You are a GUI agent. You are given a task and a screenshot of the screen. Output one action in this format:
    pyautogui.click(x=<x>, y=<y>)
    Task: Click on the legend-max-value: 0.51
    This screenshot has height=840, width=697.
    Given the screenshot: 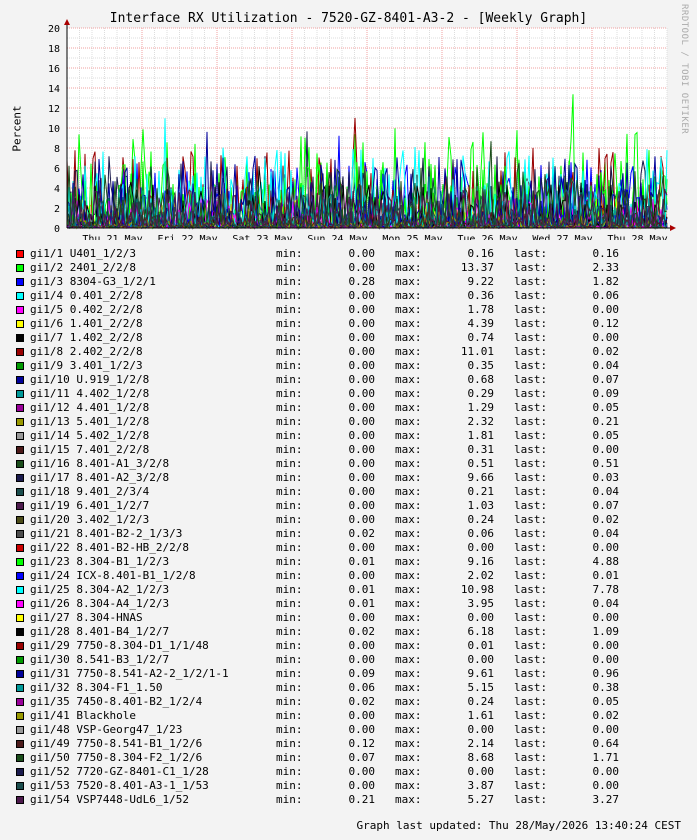 What is the action you would take?
    pyautogui.click(x=481, y=463)
    